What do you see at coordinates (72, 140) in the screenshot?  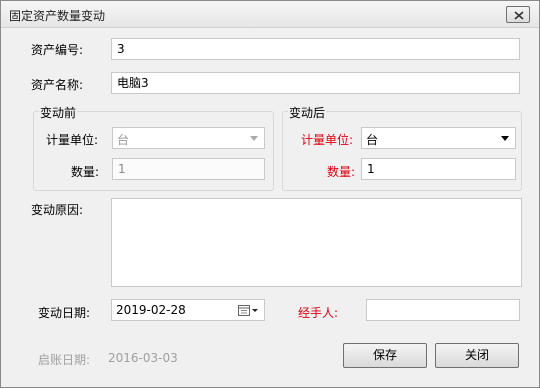 I see `before-unit-label: 计量单位:` at bounding box center [72, 140].